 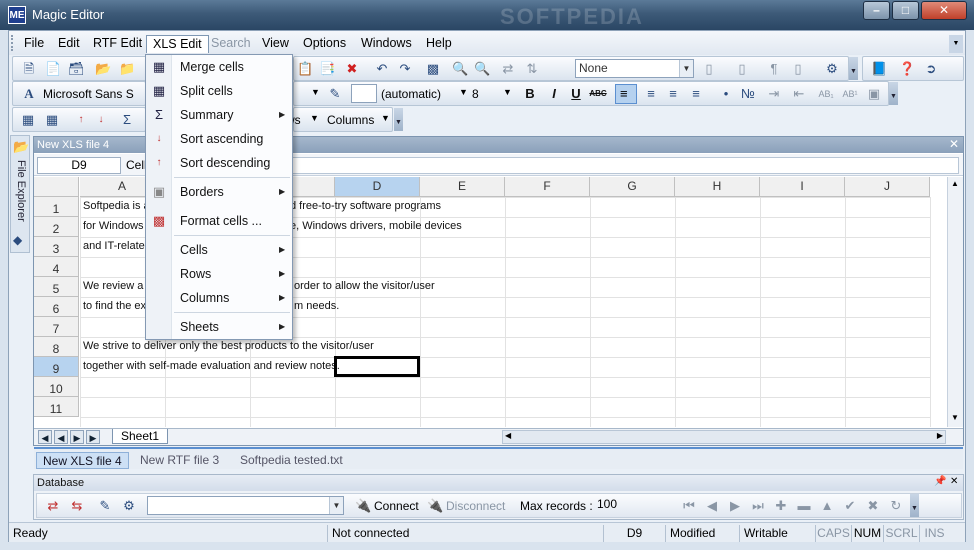 I want to click on menu-options: Options, so click(x=324, y=44).